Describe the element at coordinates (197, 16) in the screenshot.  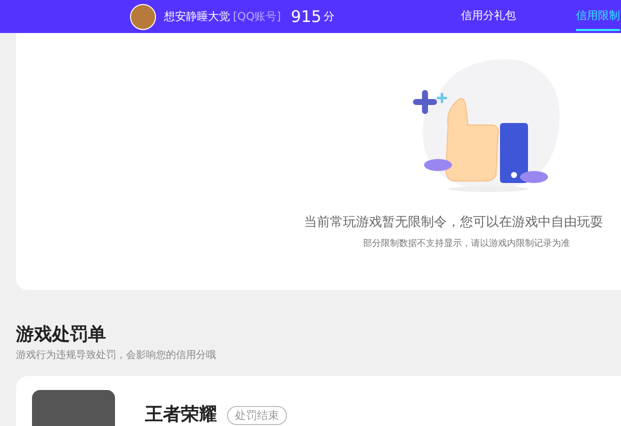
I see `user-name: 想安静睡大觉` at that location.